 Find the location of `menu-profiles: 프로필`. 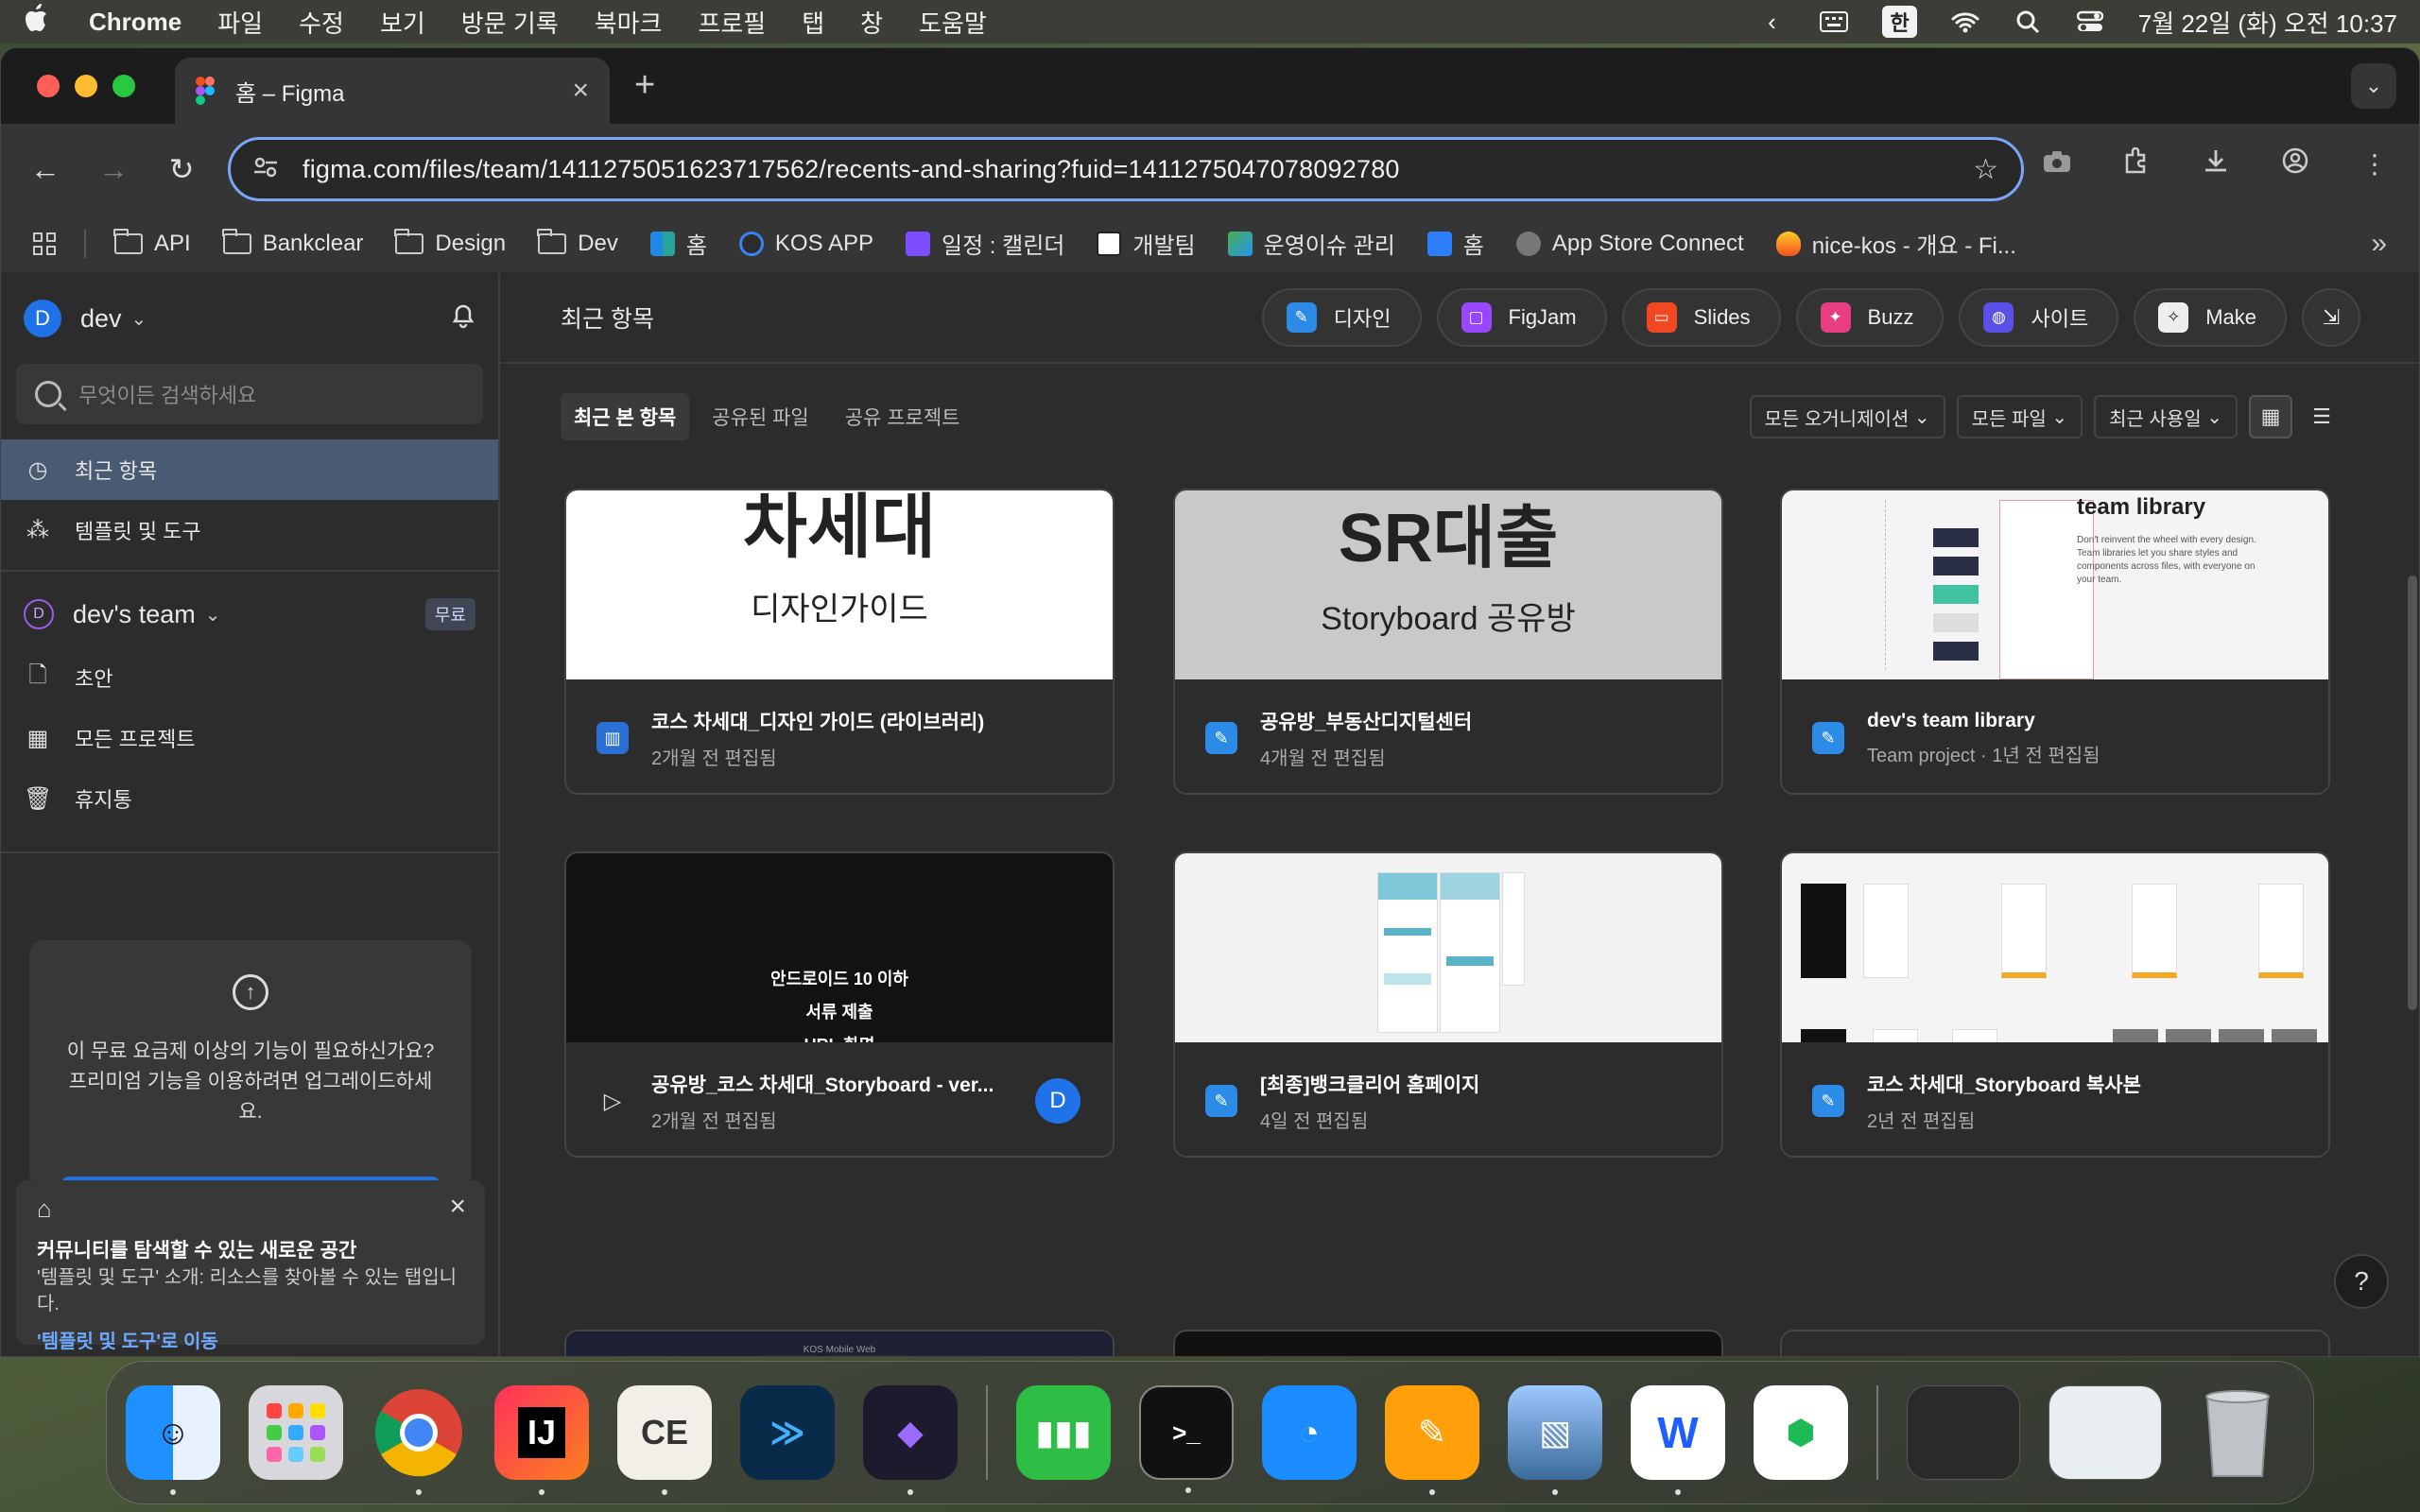

menu-profiles: 프로필 is located at coordinates (732, 22).